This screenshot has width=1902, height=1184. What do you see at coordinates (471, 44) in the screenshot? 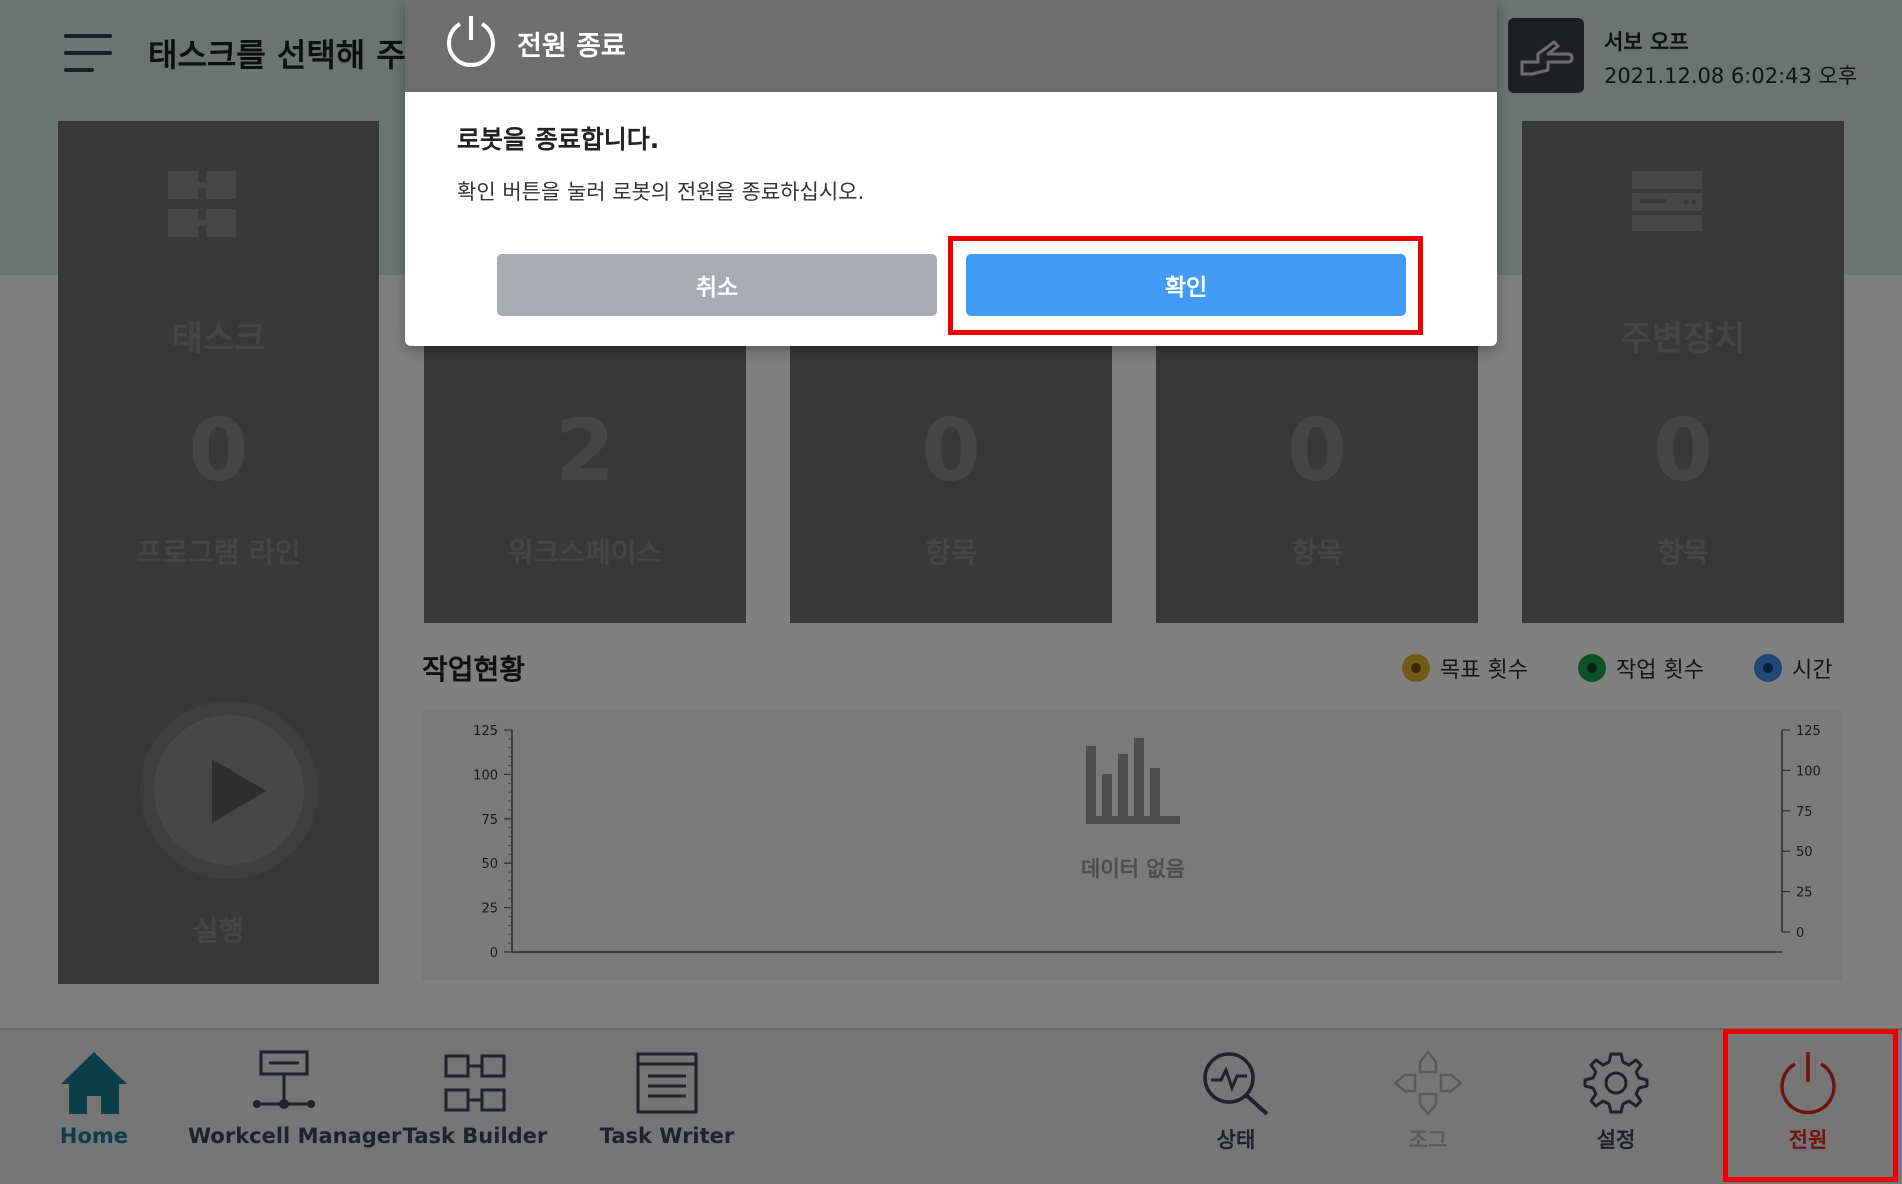
I see `power-icon` at bounding box center [471, 44].